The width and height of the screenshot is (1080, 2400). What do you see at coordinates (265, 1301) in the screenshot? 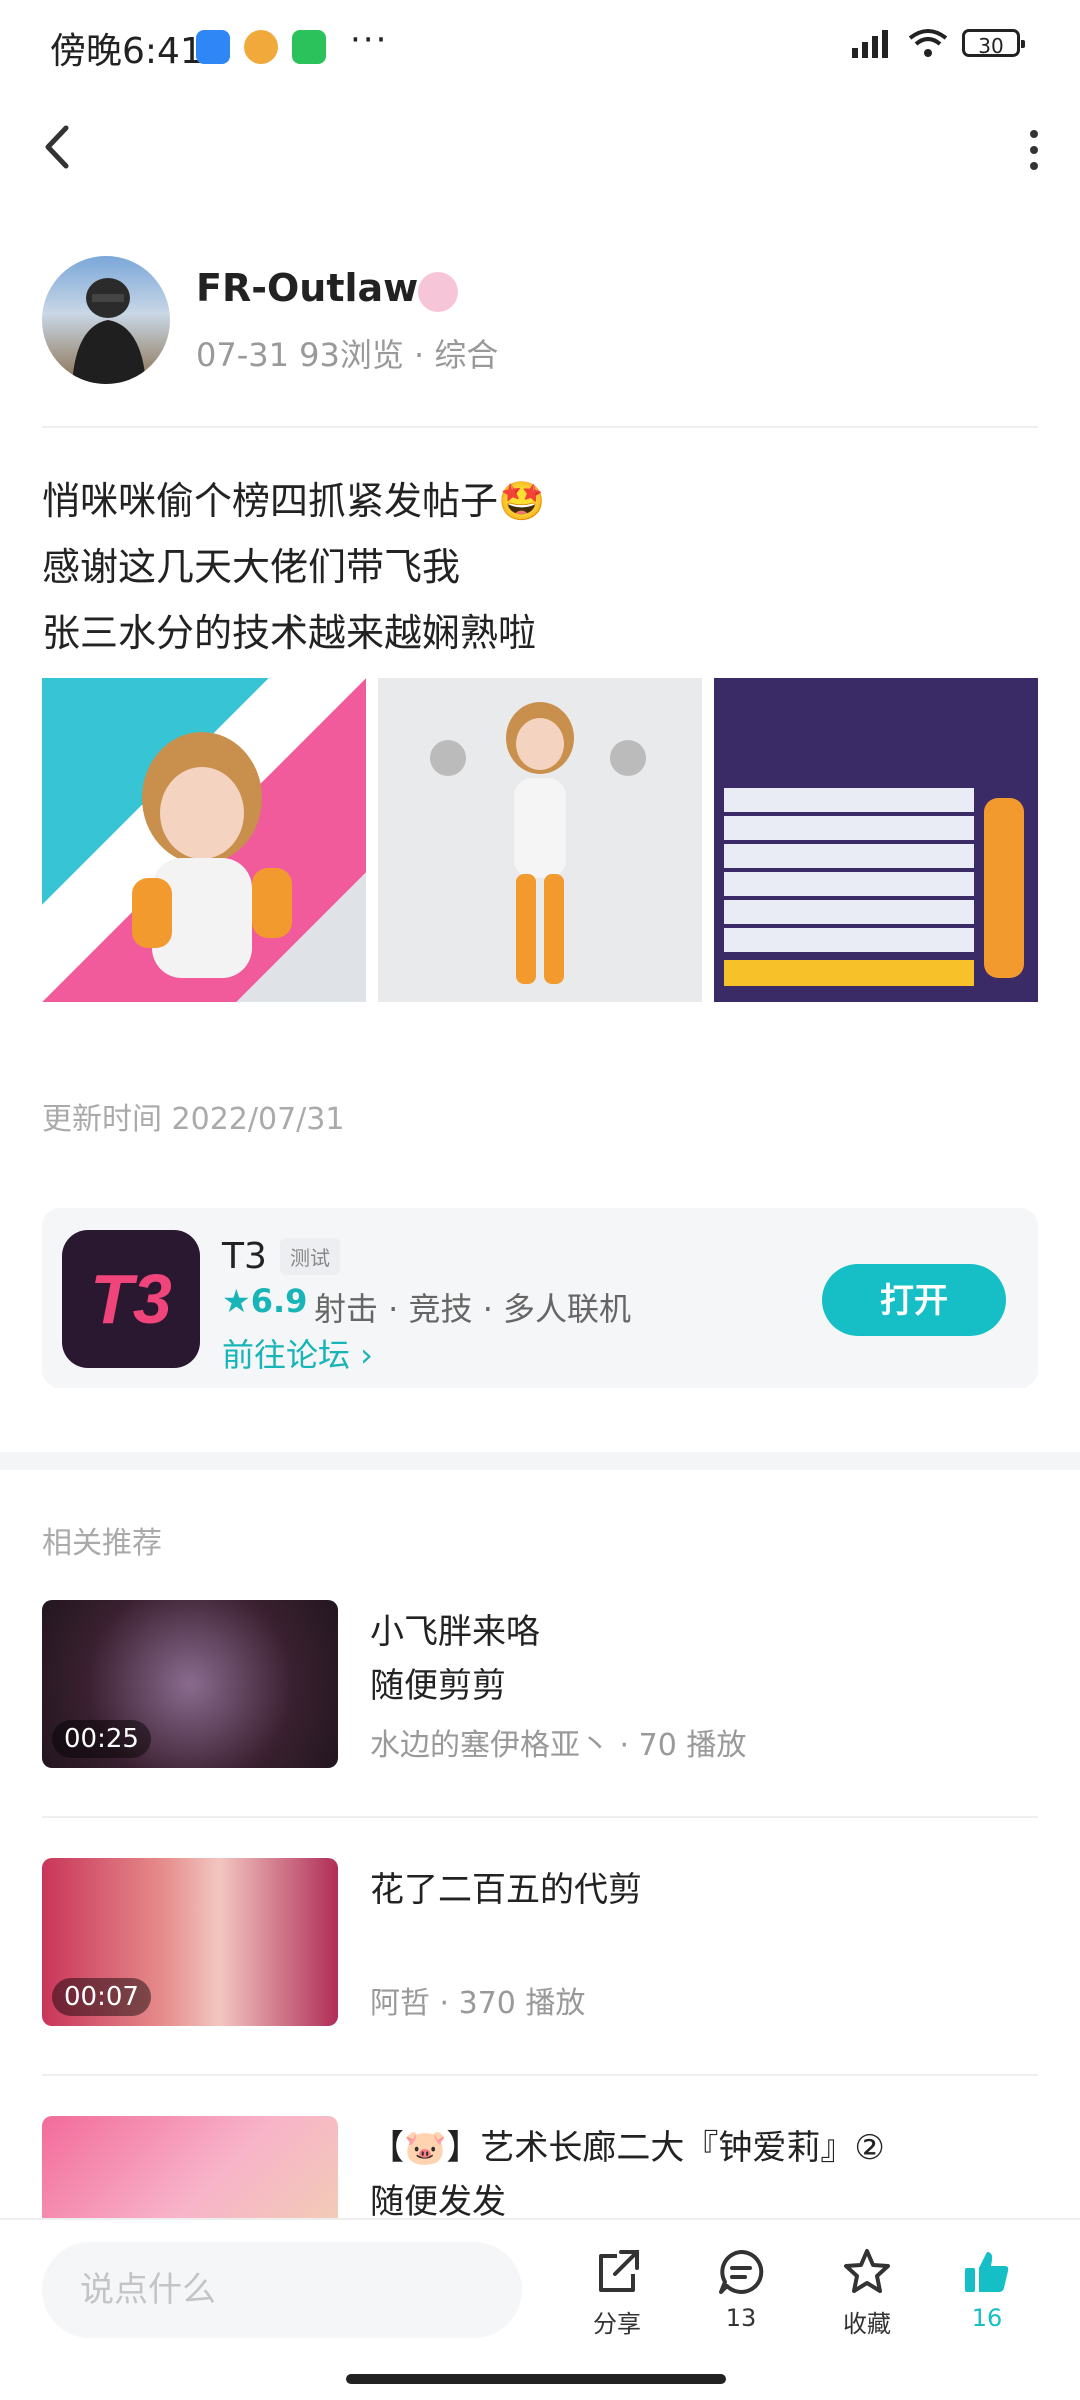
I see `game-rating: ★6.9` at bounding box center [265, 1301].